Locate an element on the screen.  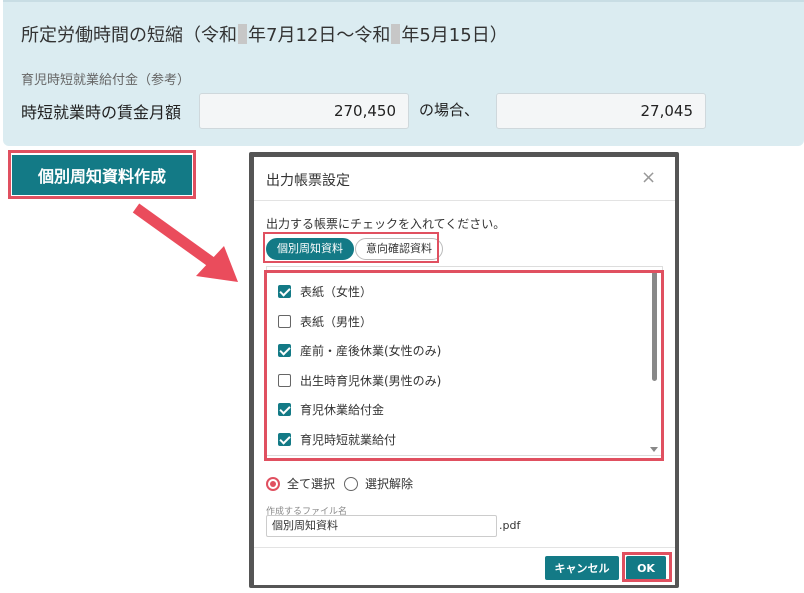
radio-unselected is located at coordinates (351, 484).